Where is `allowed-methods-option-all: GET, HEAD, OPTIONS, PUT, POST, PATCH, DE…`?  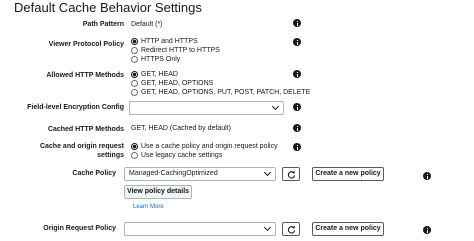 allowed-methods-option-all: GET, HEAD, OPTIONS, PUT, POST, PATCH, DE… is located at coordinates (220, 92).